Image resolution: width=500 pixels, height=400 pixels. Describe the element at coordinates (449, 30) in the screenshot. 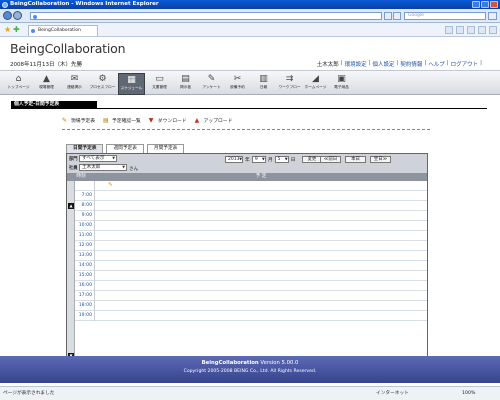

I see `home-icon` at that location.